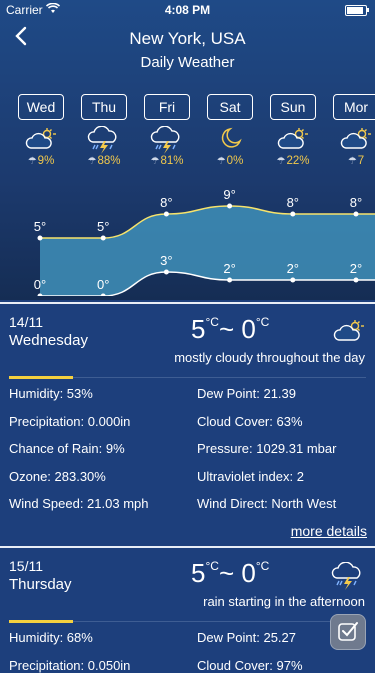  Describe the element at coordinates (250, 421) in the screenshot. I see `detail-item: Cloud Cover: 63%` at that location.